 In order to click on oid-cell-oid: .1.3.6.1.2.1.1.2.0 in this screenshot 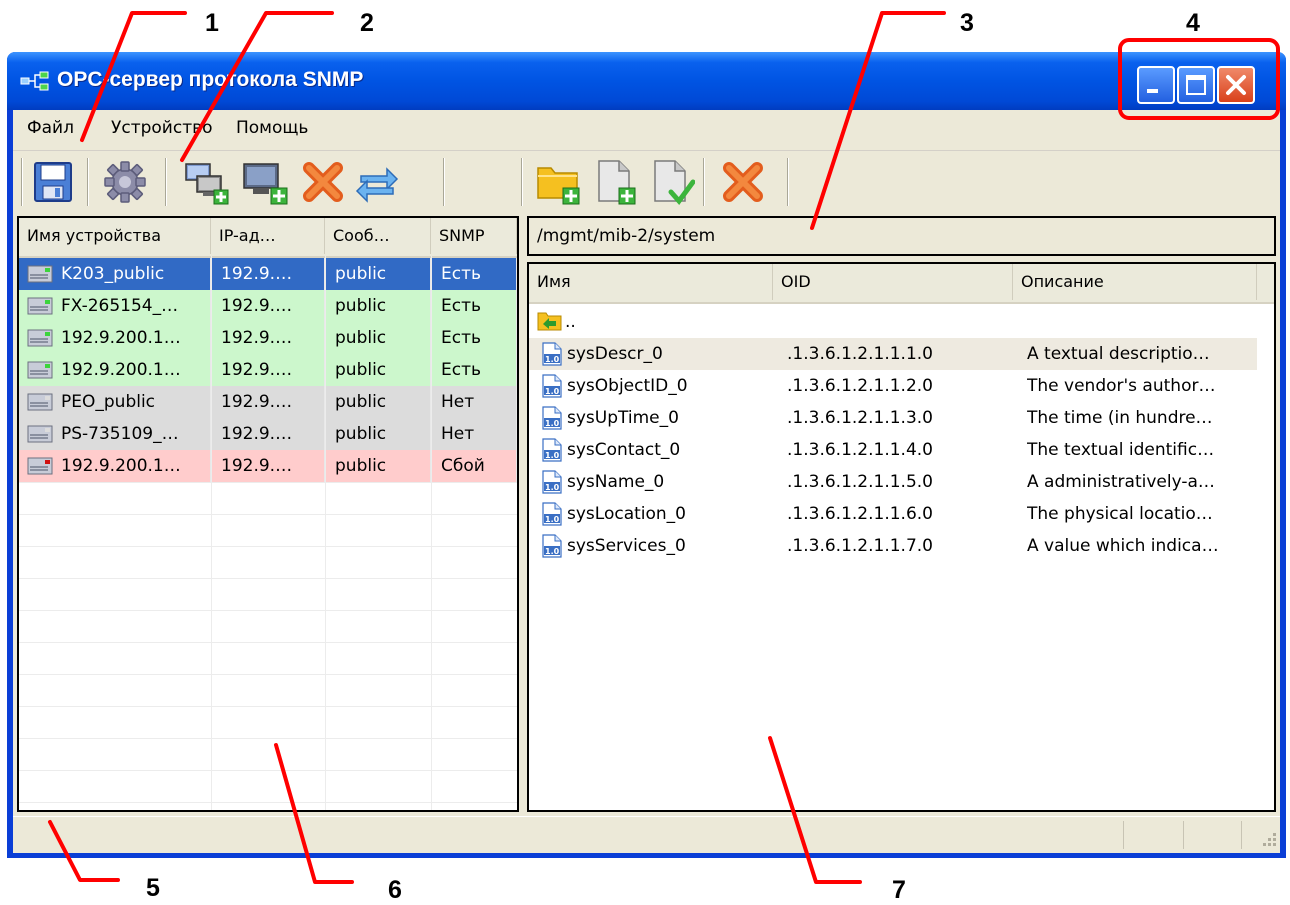, I will do `click(860, 386)`.